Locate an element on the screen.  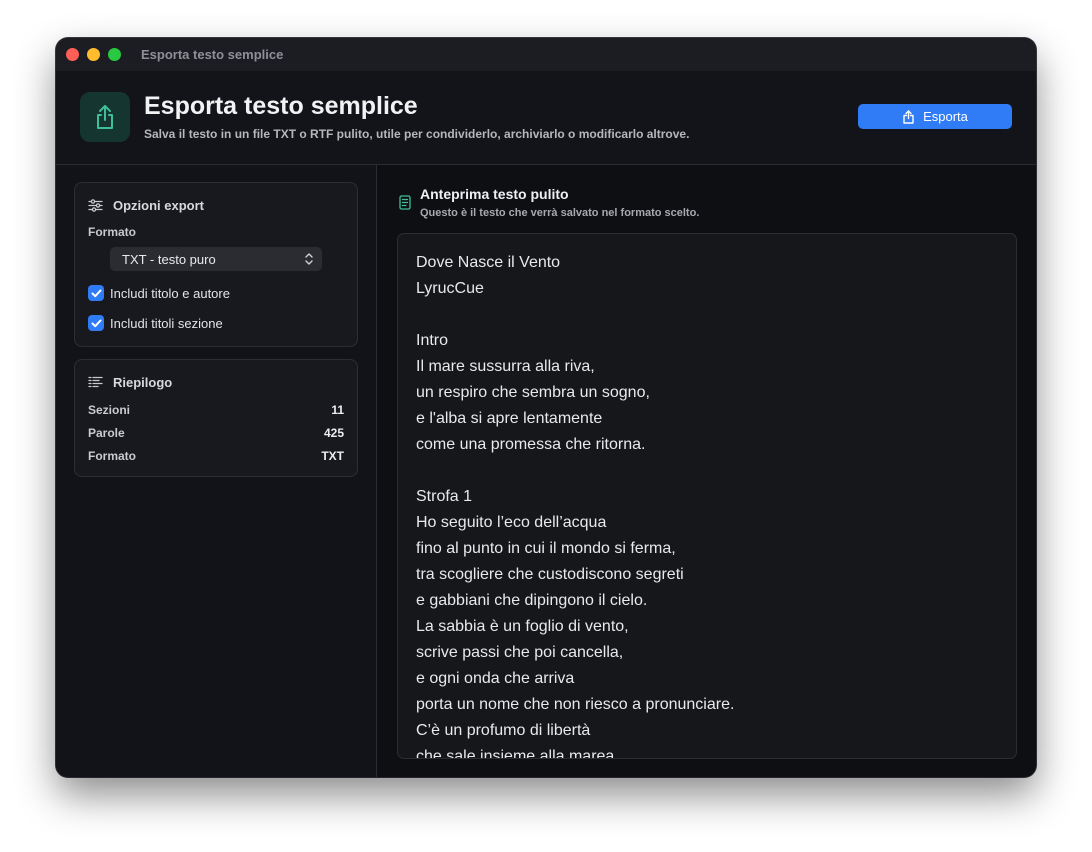
export-options-header: Opzioni export is located at coordinates (146, 205).